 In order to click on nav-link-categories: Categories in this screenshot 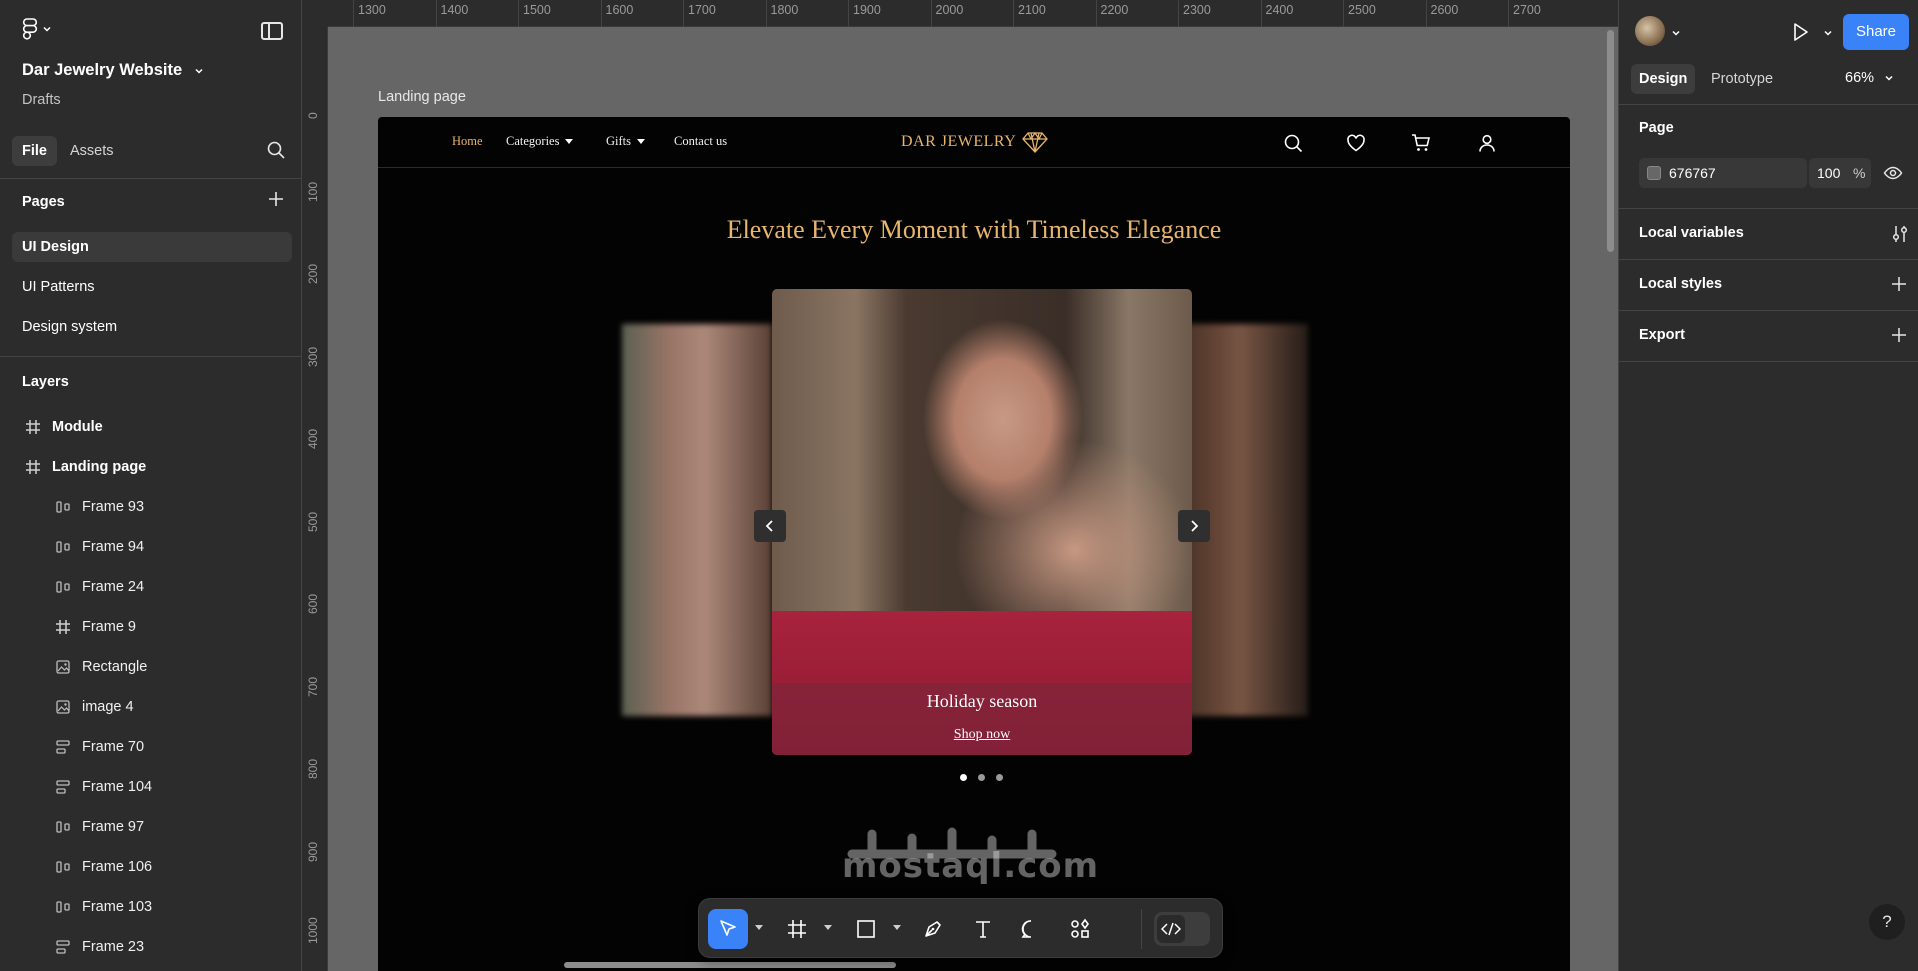, I will do `click(540, 141)`.